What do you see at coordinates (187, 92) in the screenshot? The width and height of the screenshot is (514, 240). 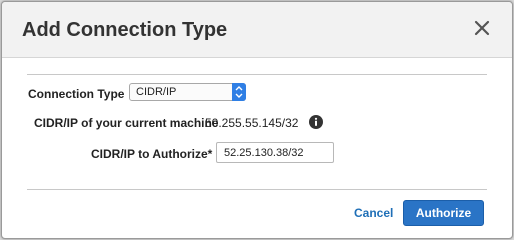 I see `connection-type-select: CIDR/IP` at bounding box center [187, 92].